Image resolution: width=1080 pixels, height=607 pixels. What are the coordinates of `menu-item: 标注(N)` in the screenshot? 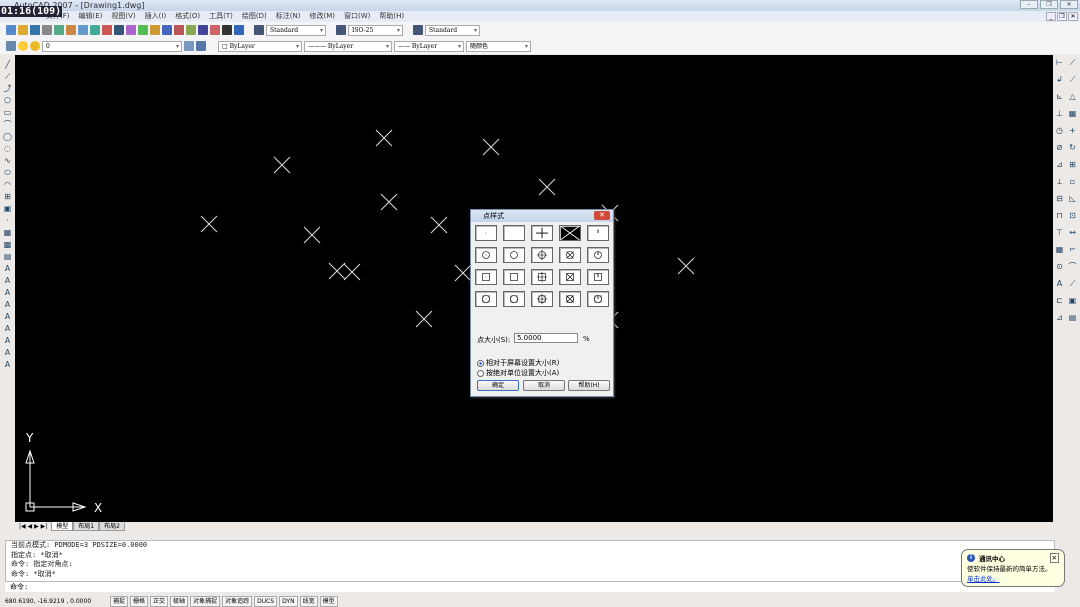 It's located at (288, 16).